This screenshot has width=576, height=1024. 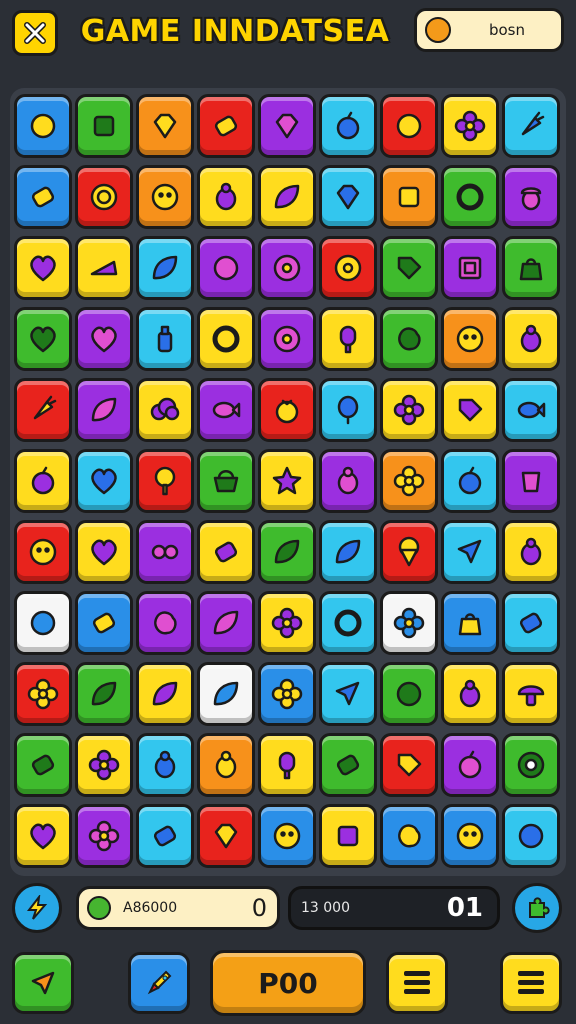 I want to click on tile-r11-c7, so click(x=409, y=836).